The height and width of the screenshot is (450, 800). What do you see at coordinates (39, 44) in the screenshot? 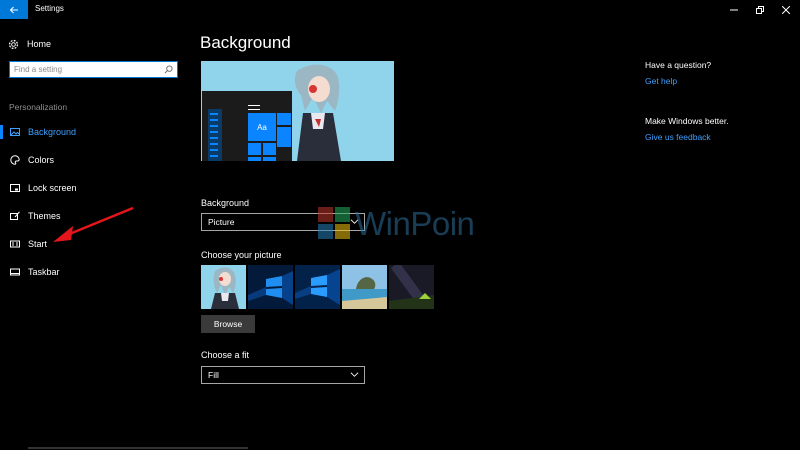
I see `home-label: Home` at bounding box center [39, 44].